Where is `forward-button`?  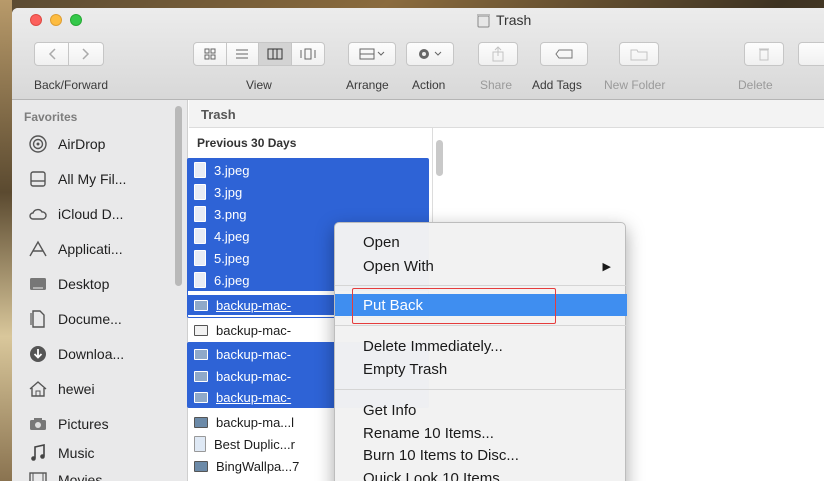 forward-button is located at coordinates (86, 54).